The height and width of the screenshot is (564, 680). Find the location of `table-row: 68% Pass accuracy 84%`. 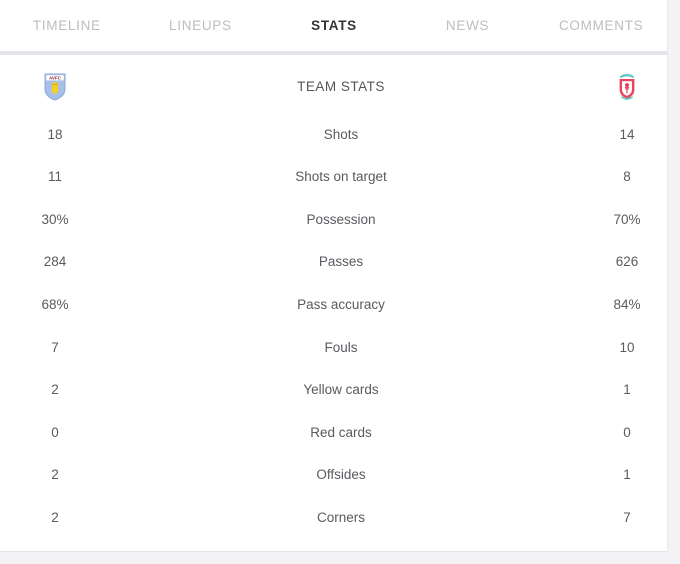

table-row: 68% Pass accuracy 84% is located at coordinates (334, 304).